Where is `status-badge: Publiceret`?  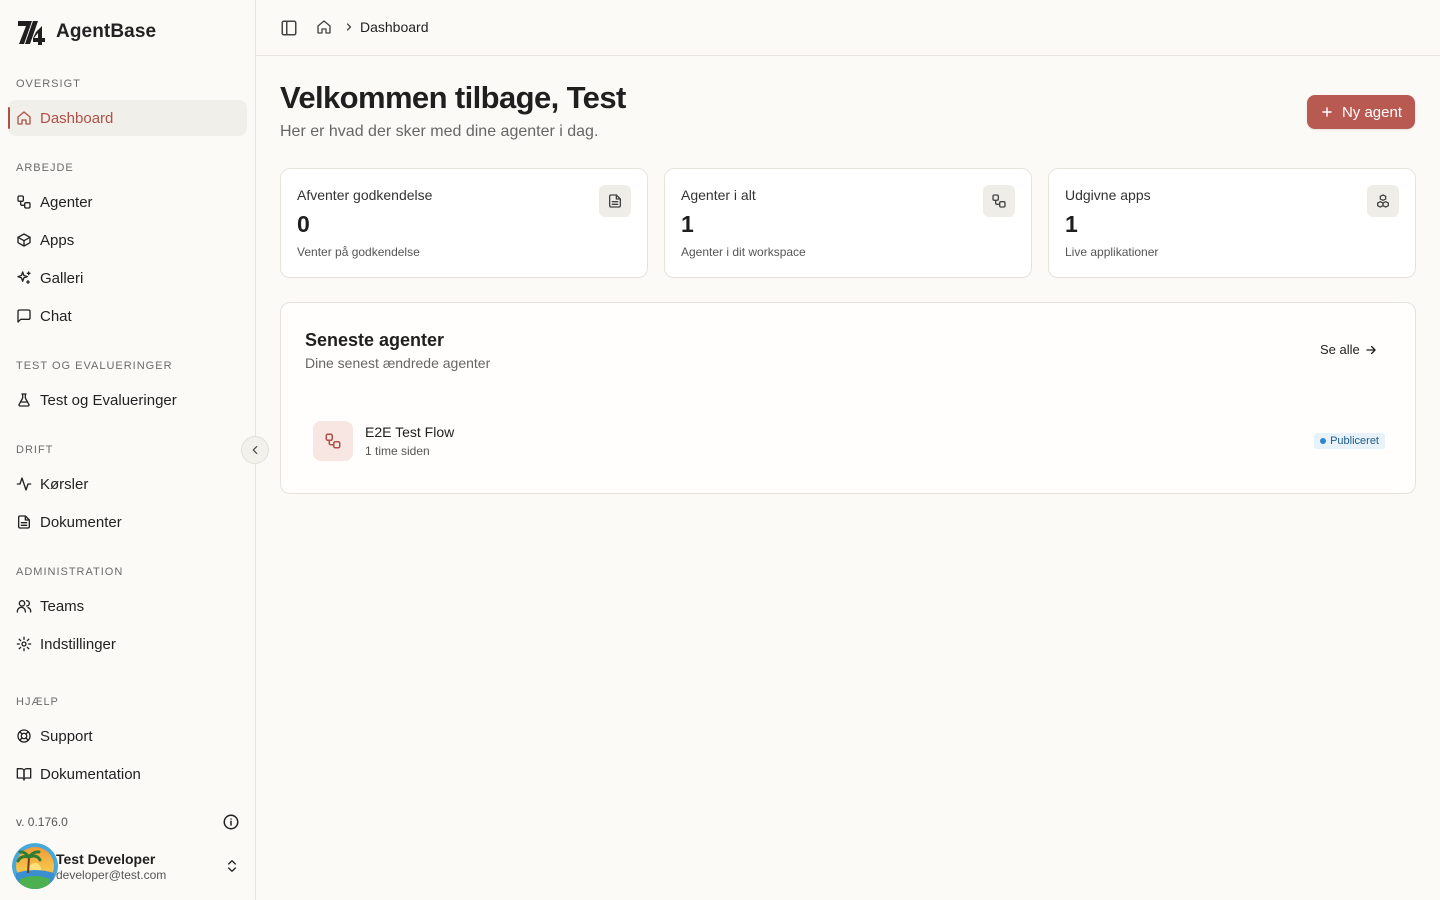
status-badge: Publiceret is located at coordinates (1349, 441).